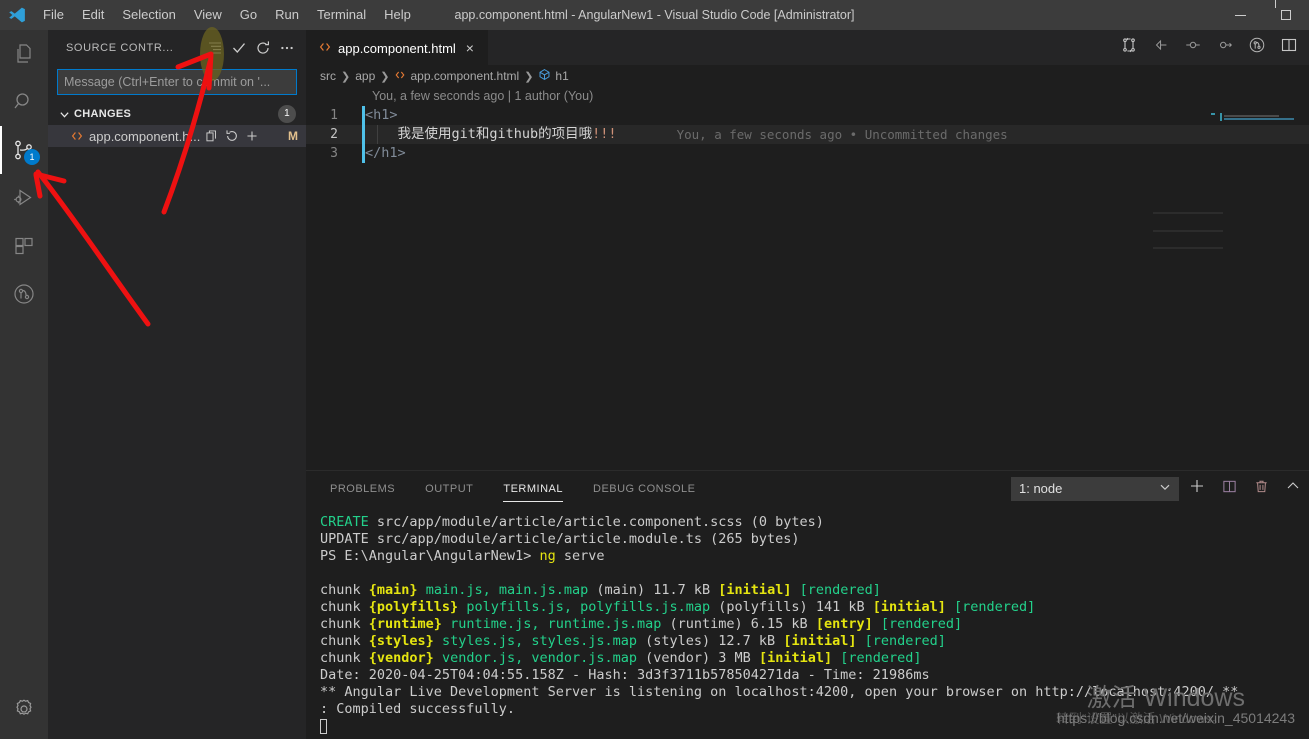 The image size is (1309, 739). Describe the element at coordinates (418, 709) in the screenshot. I see `term-seg: : Compiled successfully.` at that location.